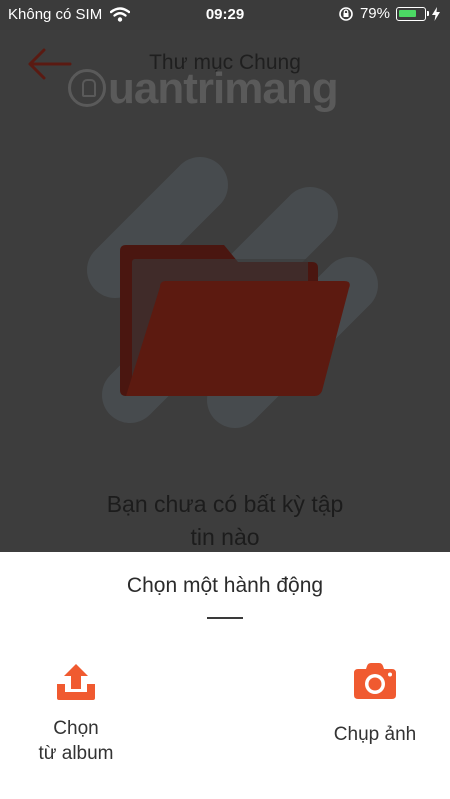 Image resolution: width=450 pixels, height=799 pixels. What do you see at coordinates (225, 585) in the screenshot?
I see `sheet-title: Chọn một hành động` at bounding box center [225, 585].